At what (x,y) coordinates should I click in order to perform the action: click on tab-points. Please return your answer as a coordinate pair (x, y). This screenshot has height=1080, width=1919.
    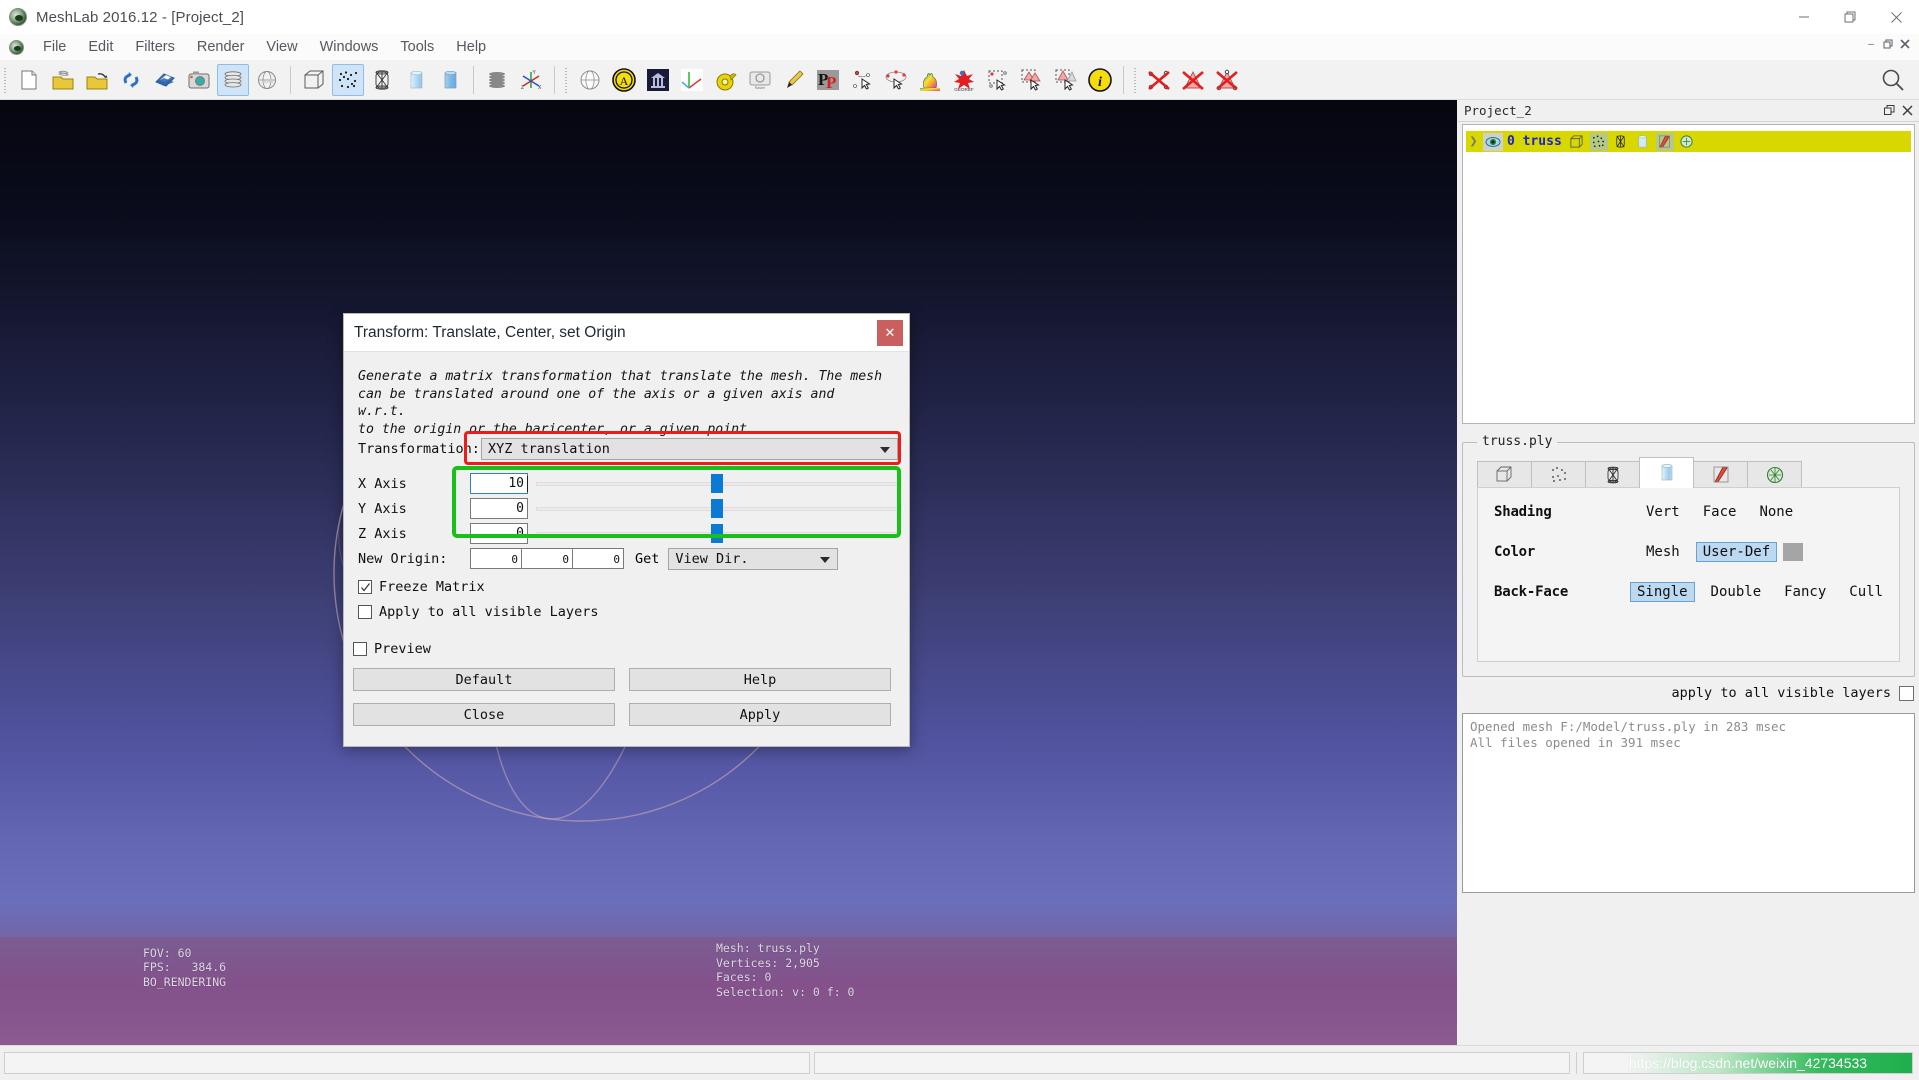
    Looking at the image, I should click on (1558, 474).